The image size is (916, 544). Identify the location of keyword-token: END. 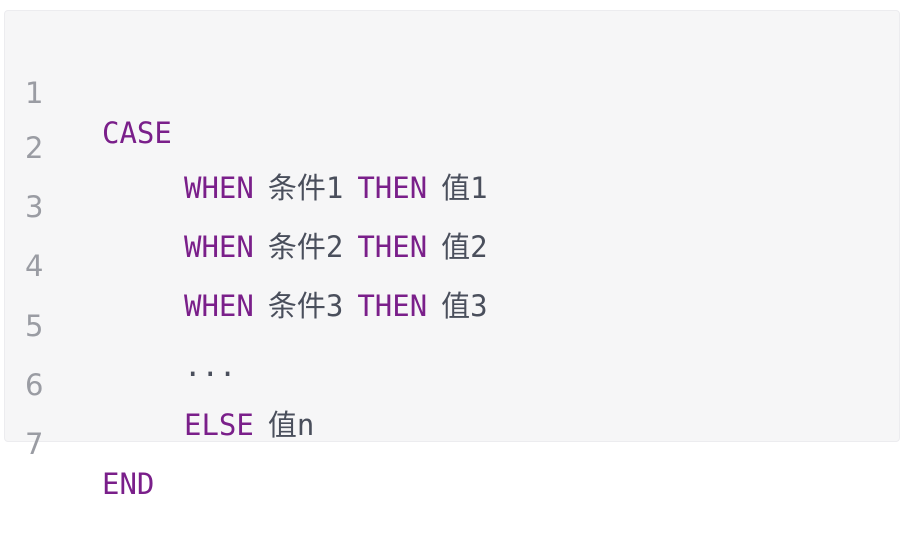
(128, 484).